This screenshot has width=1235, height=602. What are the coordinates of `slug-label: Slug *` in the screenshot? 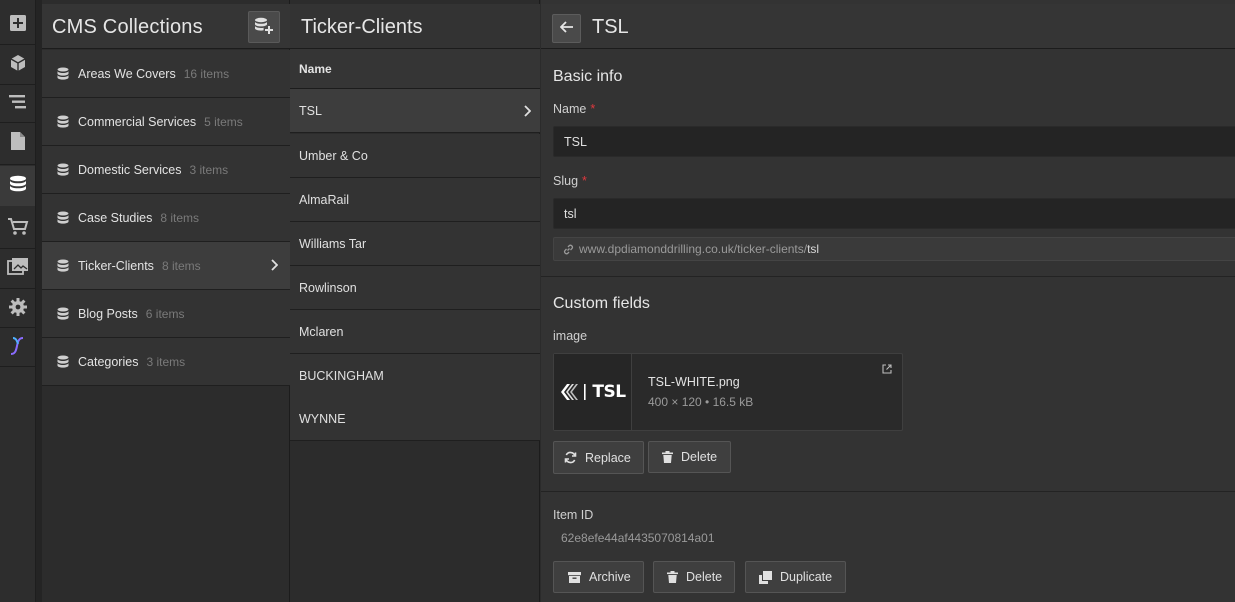 It's located at (570, 181).